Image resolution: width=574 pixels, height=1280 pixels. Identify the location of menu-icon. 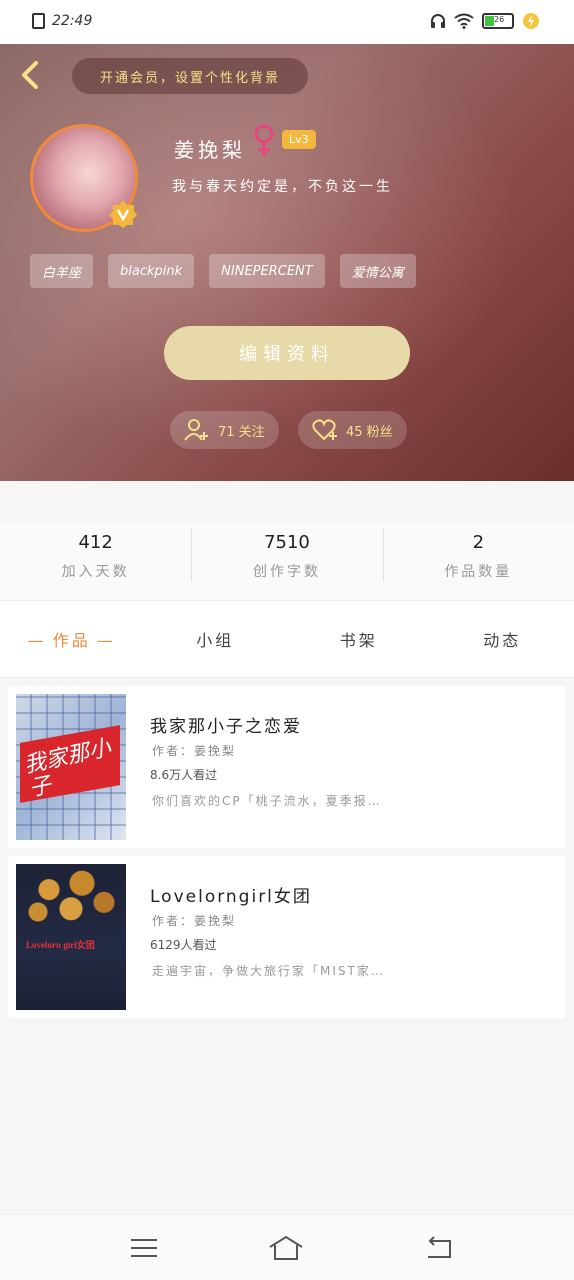
(144, 1248).